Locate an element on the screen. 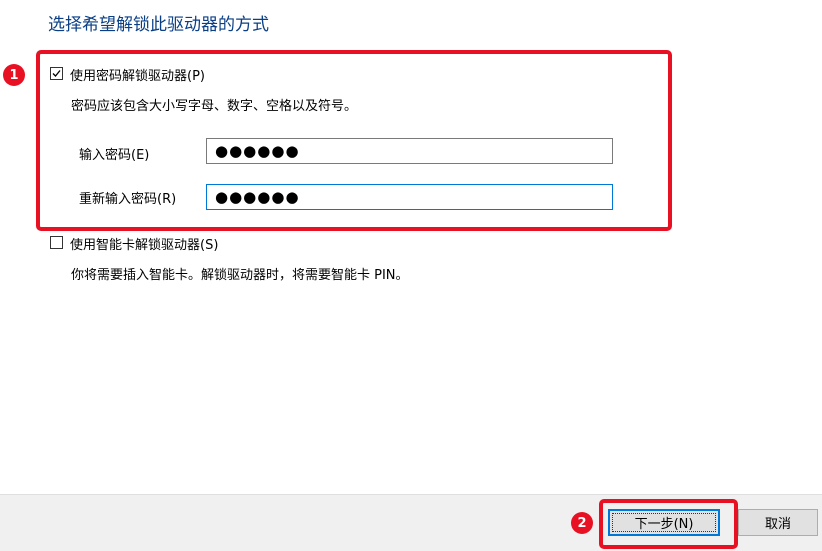  step-2-badge: 2 is located at coordinates (582, 523).